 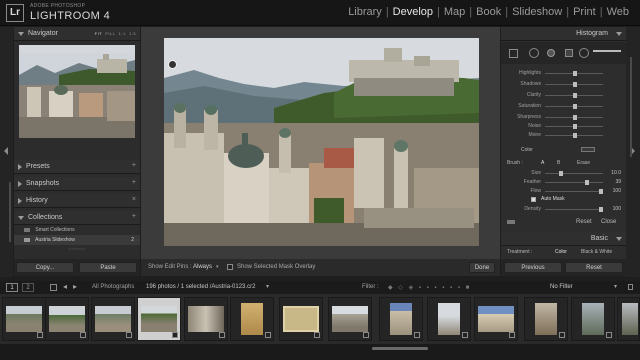 I want to click on add-preset-icon: +, so click(x=134, y=165).